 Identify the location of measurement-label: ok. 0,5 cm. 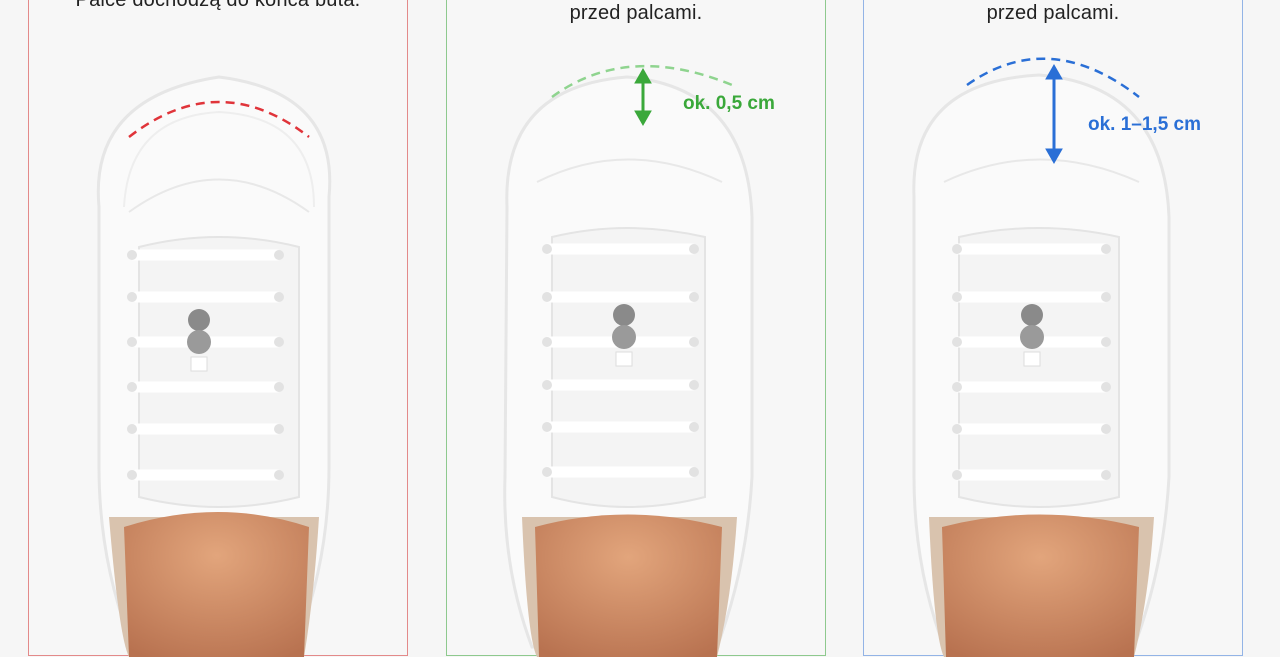
(729, 103).